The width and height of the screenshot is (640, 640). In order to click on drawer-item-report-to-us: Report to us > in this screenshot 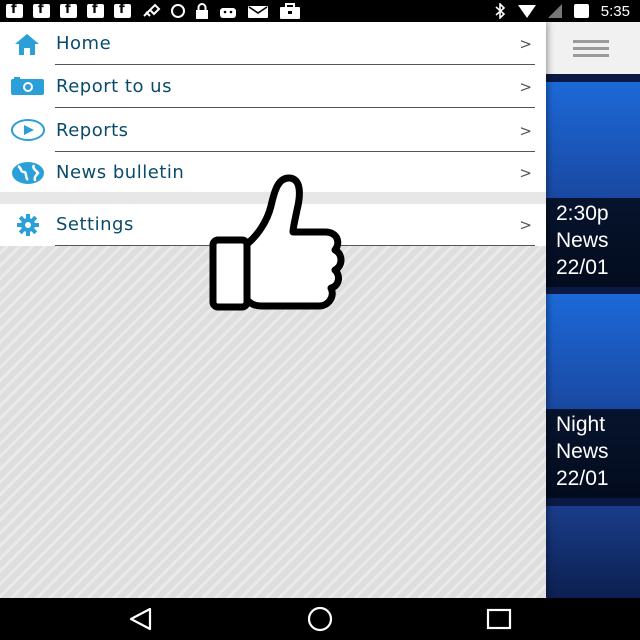, I will do `click(273, 86)`.